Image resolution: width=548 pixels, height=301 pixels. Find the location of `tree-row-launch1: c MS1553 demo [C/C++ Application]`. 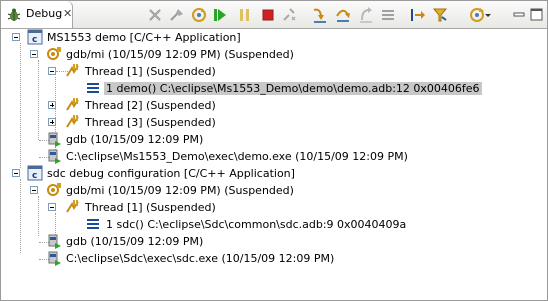

tree-row-launch1: c MS1553 demo [C/C++ Application] is located at coordinates (274, 37).